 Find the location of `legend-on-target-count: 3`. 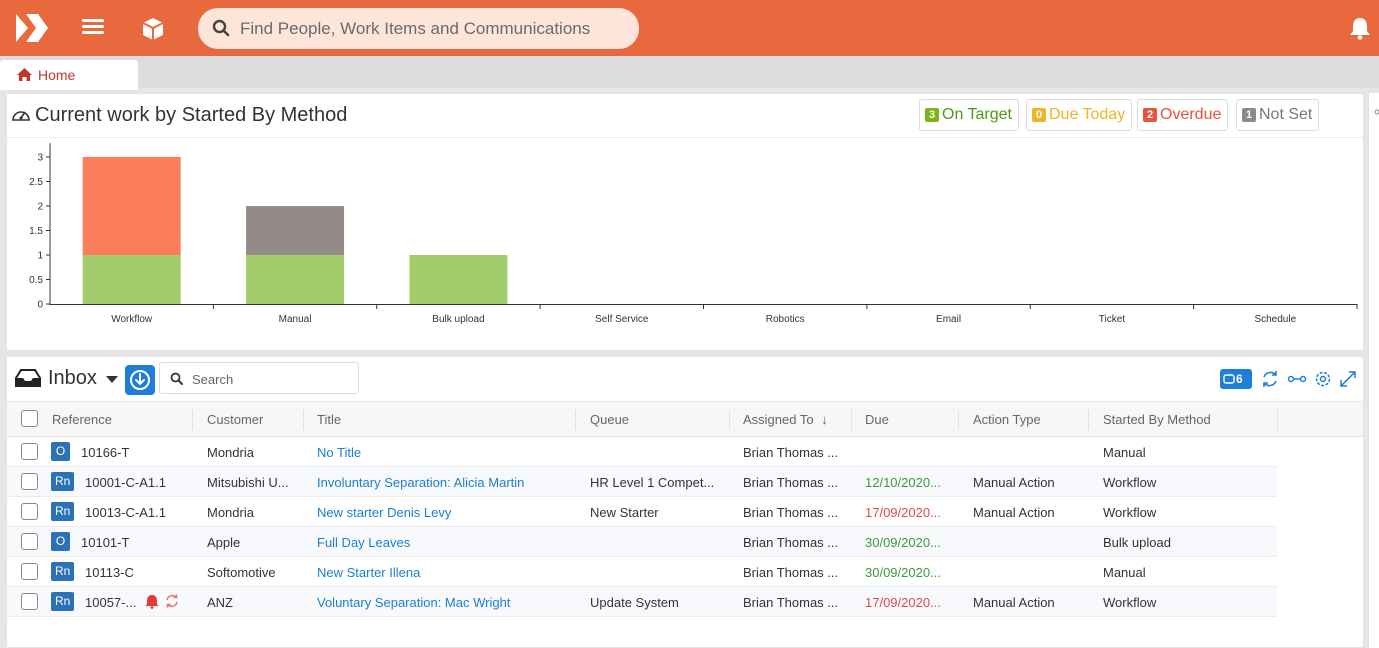

legend-on-target-count: 3 is located at coordinates (932, 115).